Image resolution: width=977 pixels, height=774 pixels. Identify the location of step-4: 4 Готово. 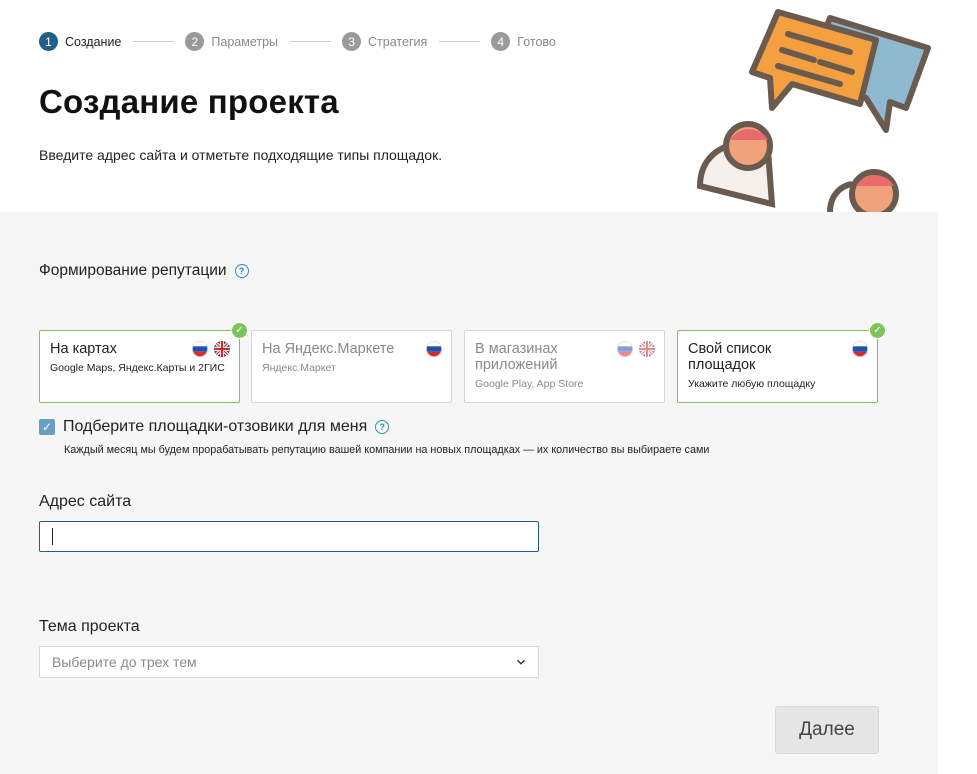
(523, 41).